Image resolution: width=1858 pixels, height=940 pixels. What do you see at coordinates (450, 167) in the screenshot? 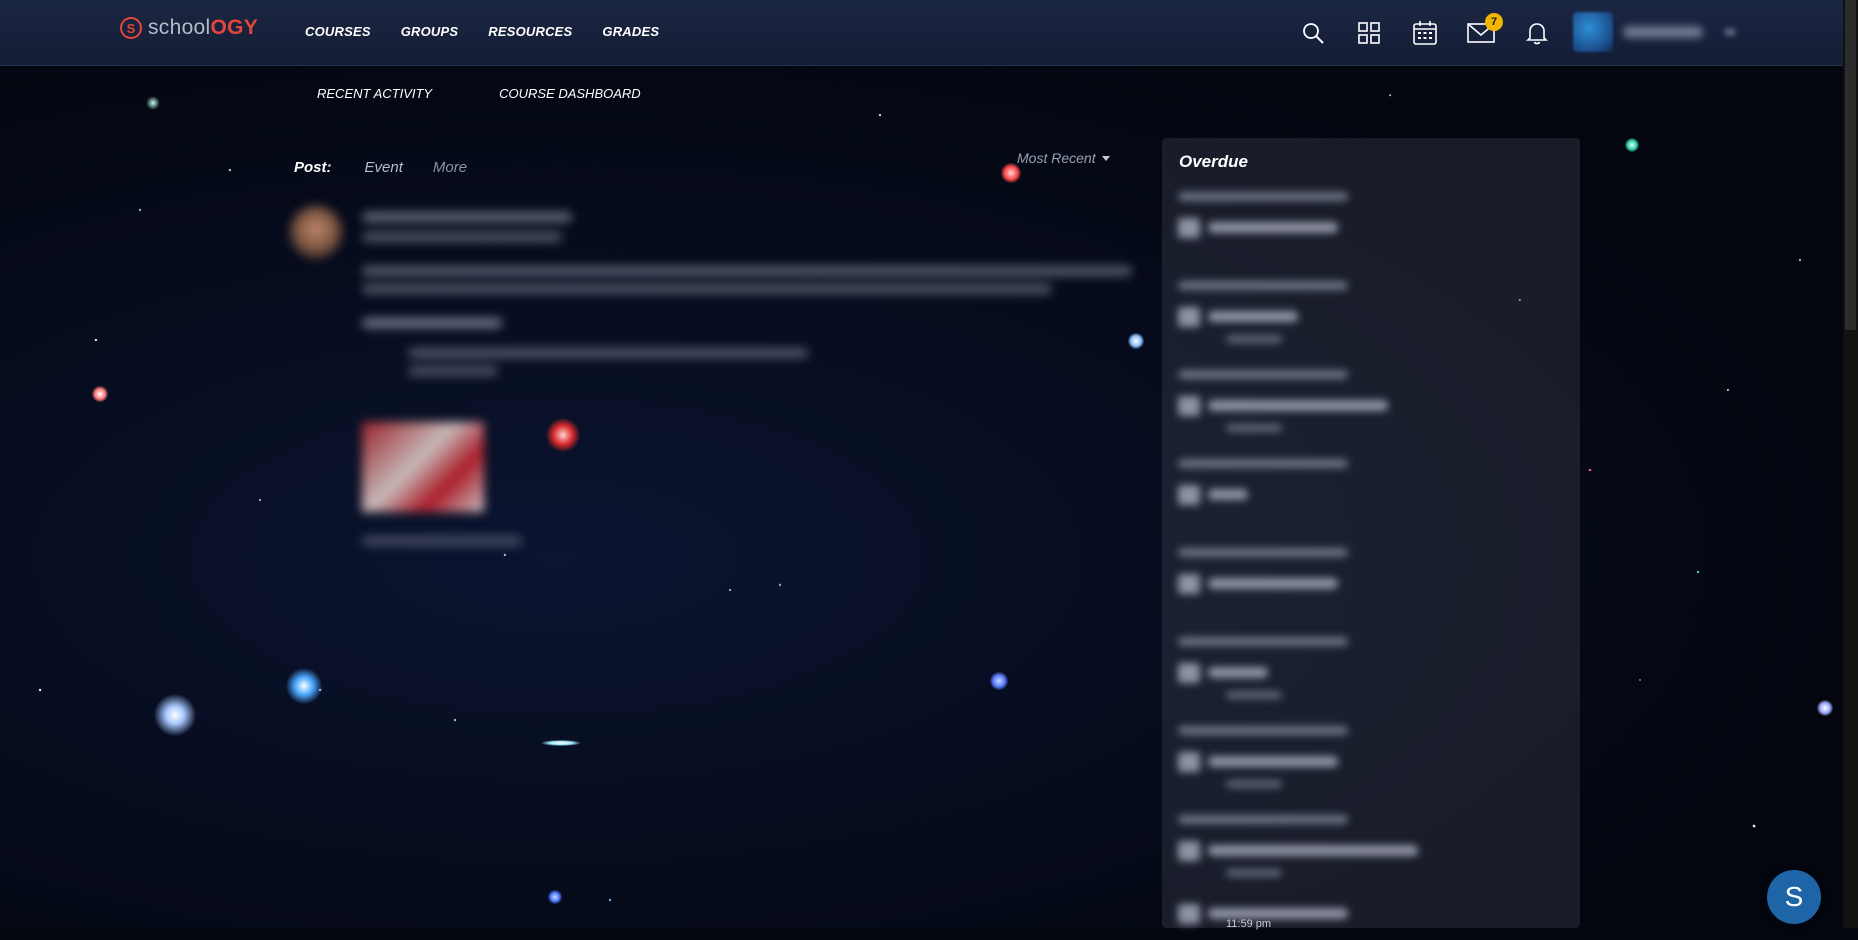
I see `tab-more: More` at bounding box center [450, 167].